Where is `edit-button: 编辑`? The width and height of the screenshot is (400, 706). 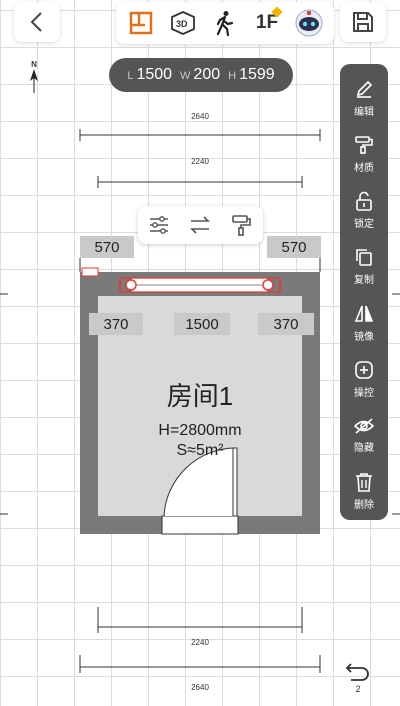
edit-button: 编辑 is located at coordinates (364, 98).